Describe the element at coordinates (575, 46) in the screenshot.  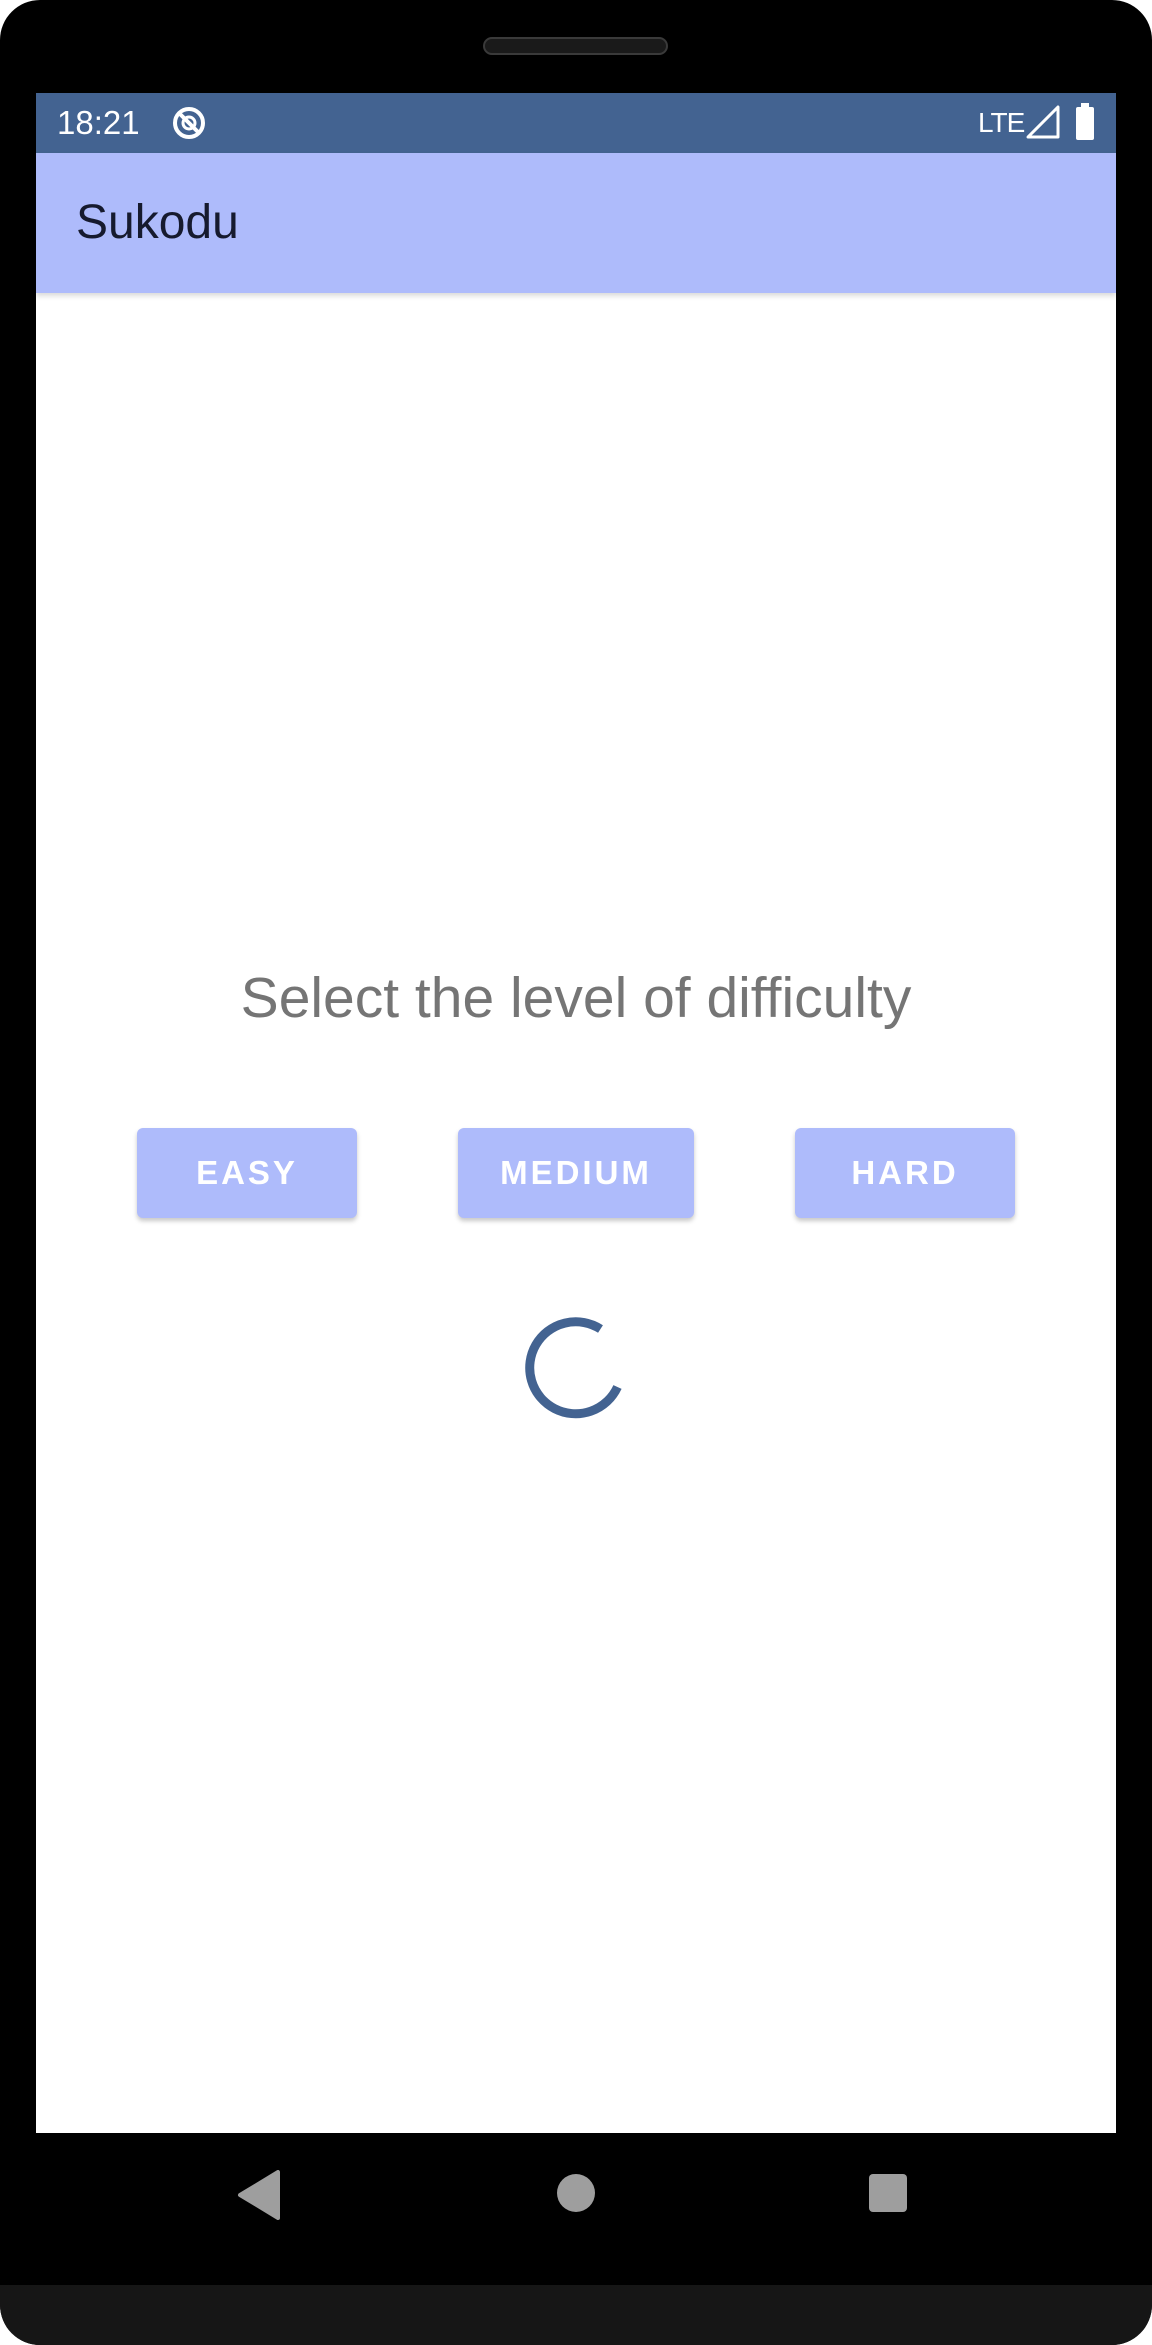
I see `earpiece-speaker` at that location.